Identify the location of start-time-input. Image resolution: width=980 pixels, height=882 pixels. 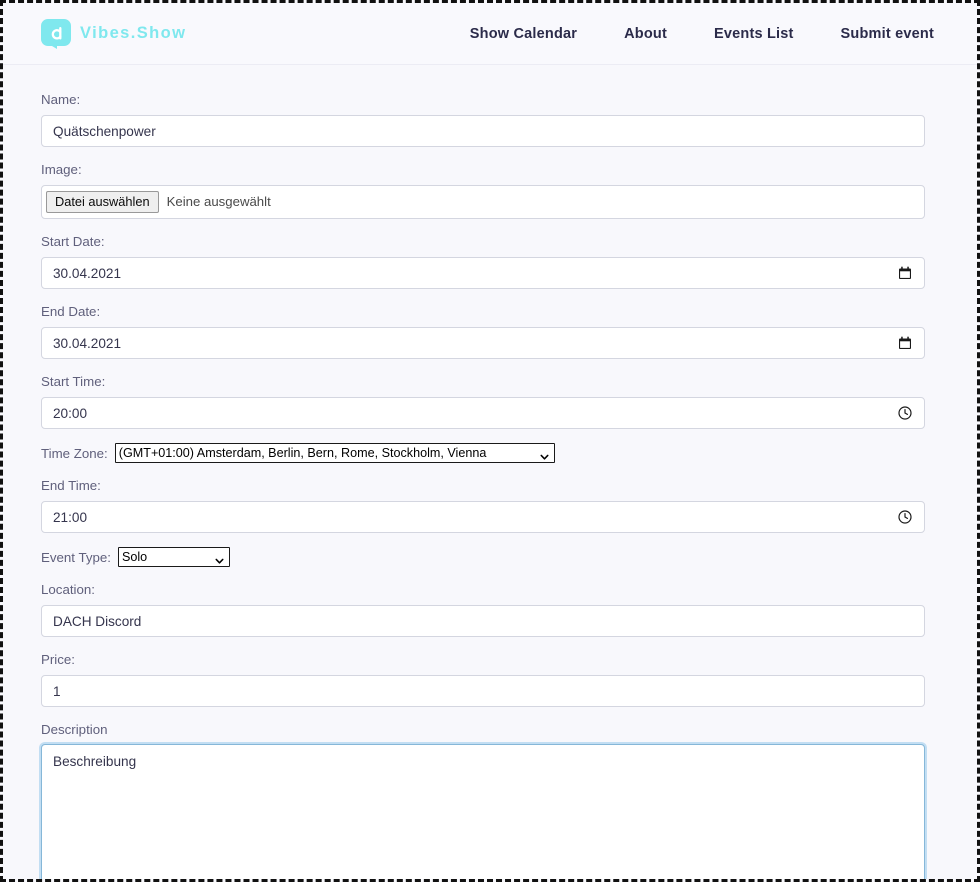
(483, 413).